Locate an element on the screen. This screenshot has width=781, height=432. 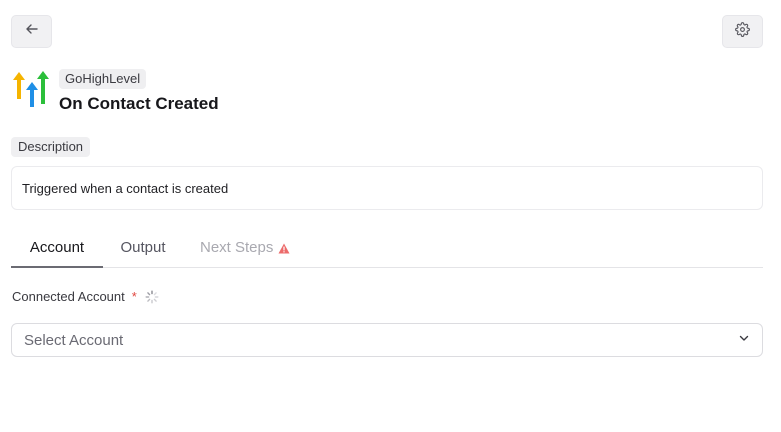
app-meta: GoHighLevel On Contact Created is located at coordinates (139, 91).